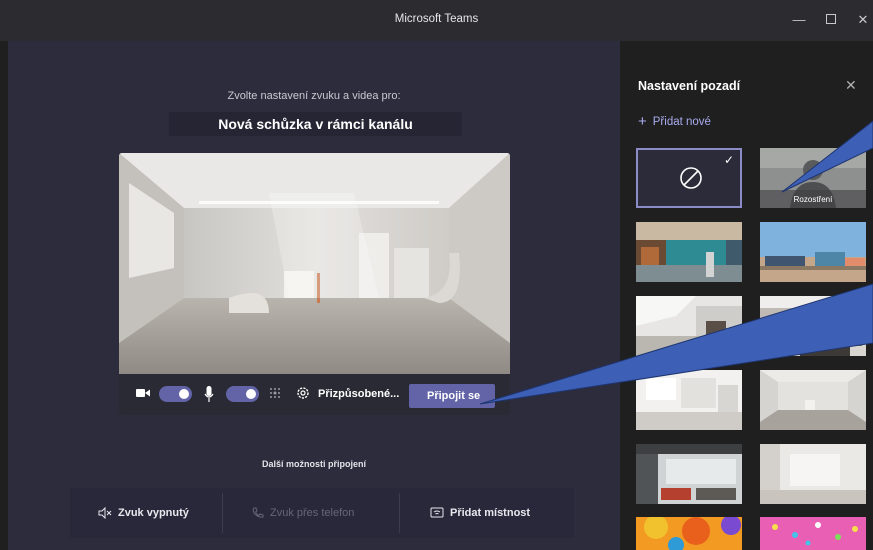  What do you see at coordinates (863, 20) in the screenshot?
I see `close-window-button: ✕` at bounding box center [863, 20].